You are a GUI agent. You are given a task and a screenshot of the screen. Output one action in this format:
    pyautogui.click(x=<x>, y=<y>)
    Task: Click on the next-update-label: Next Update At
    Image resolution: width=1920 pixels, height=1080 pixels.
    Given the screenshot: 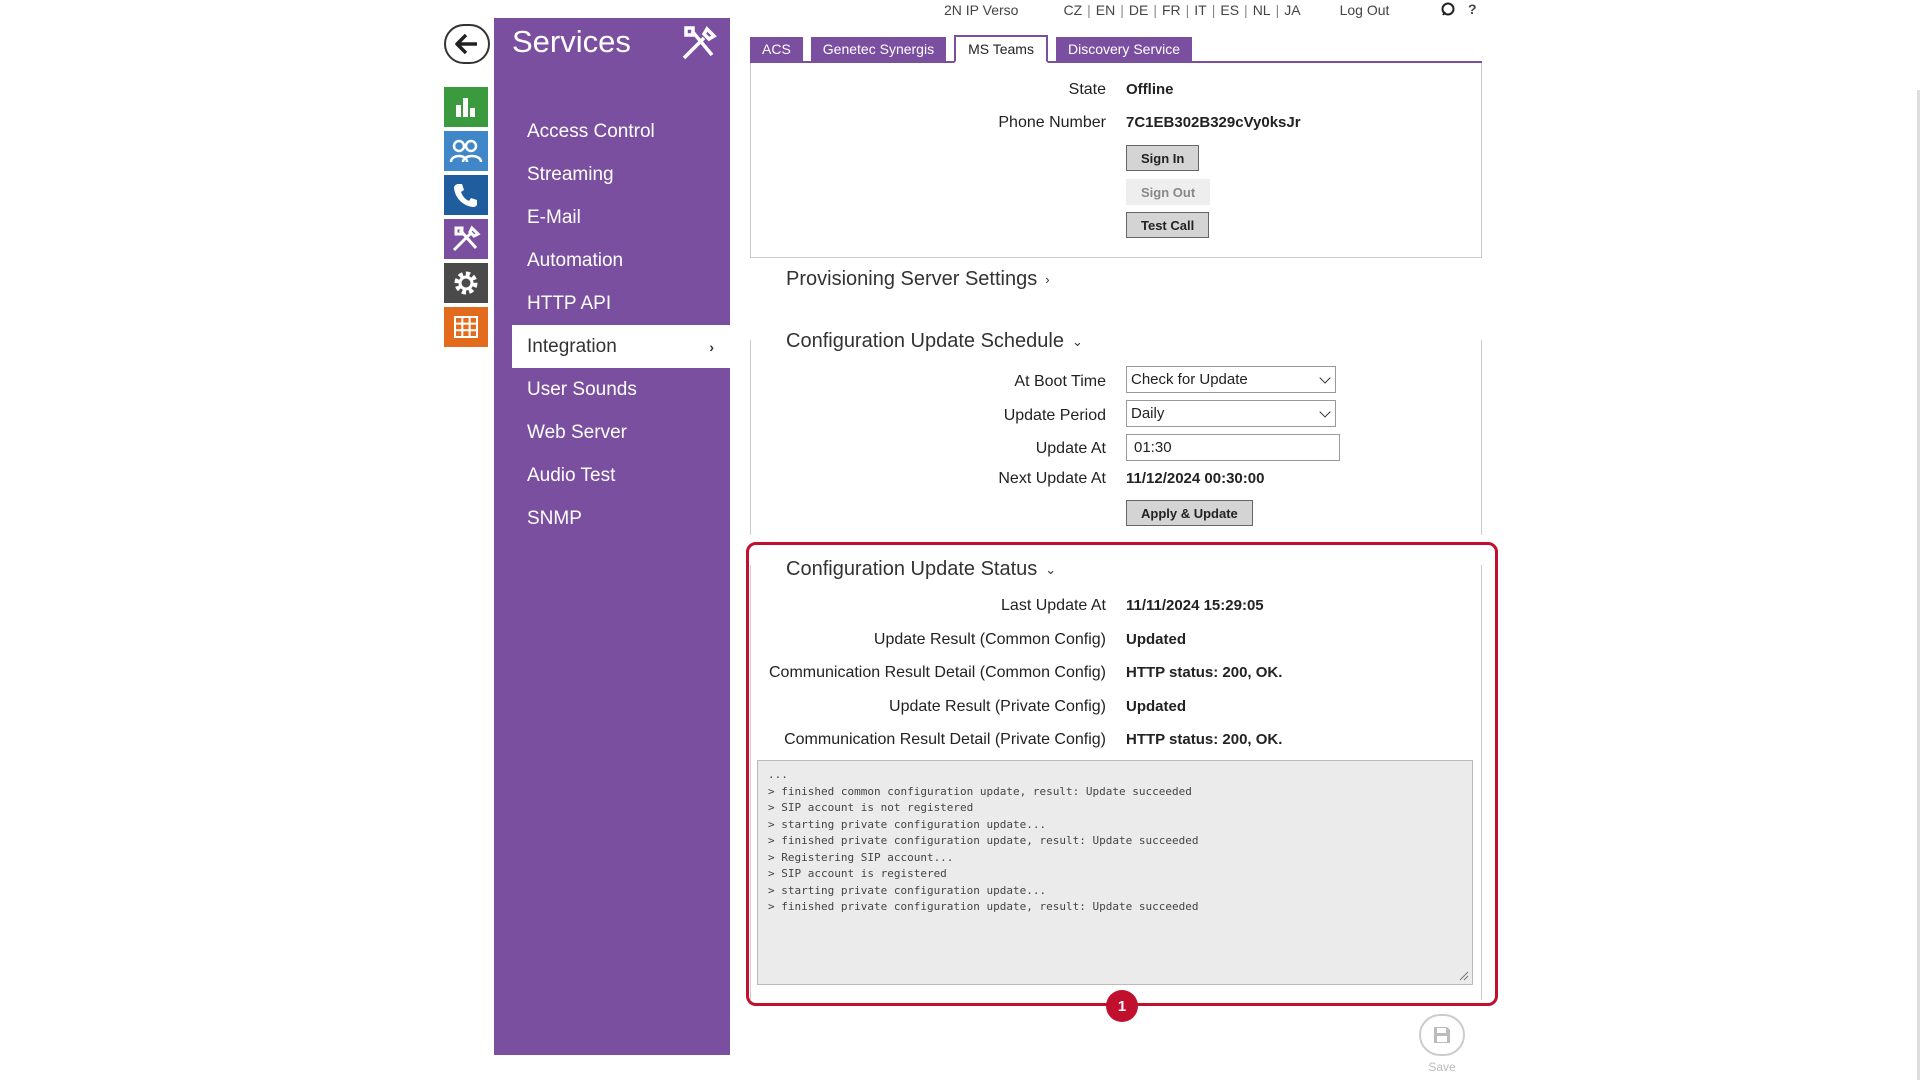 What is the action you would take?
    pyautogui.click(x=1052, y=478)
    